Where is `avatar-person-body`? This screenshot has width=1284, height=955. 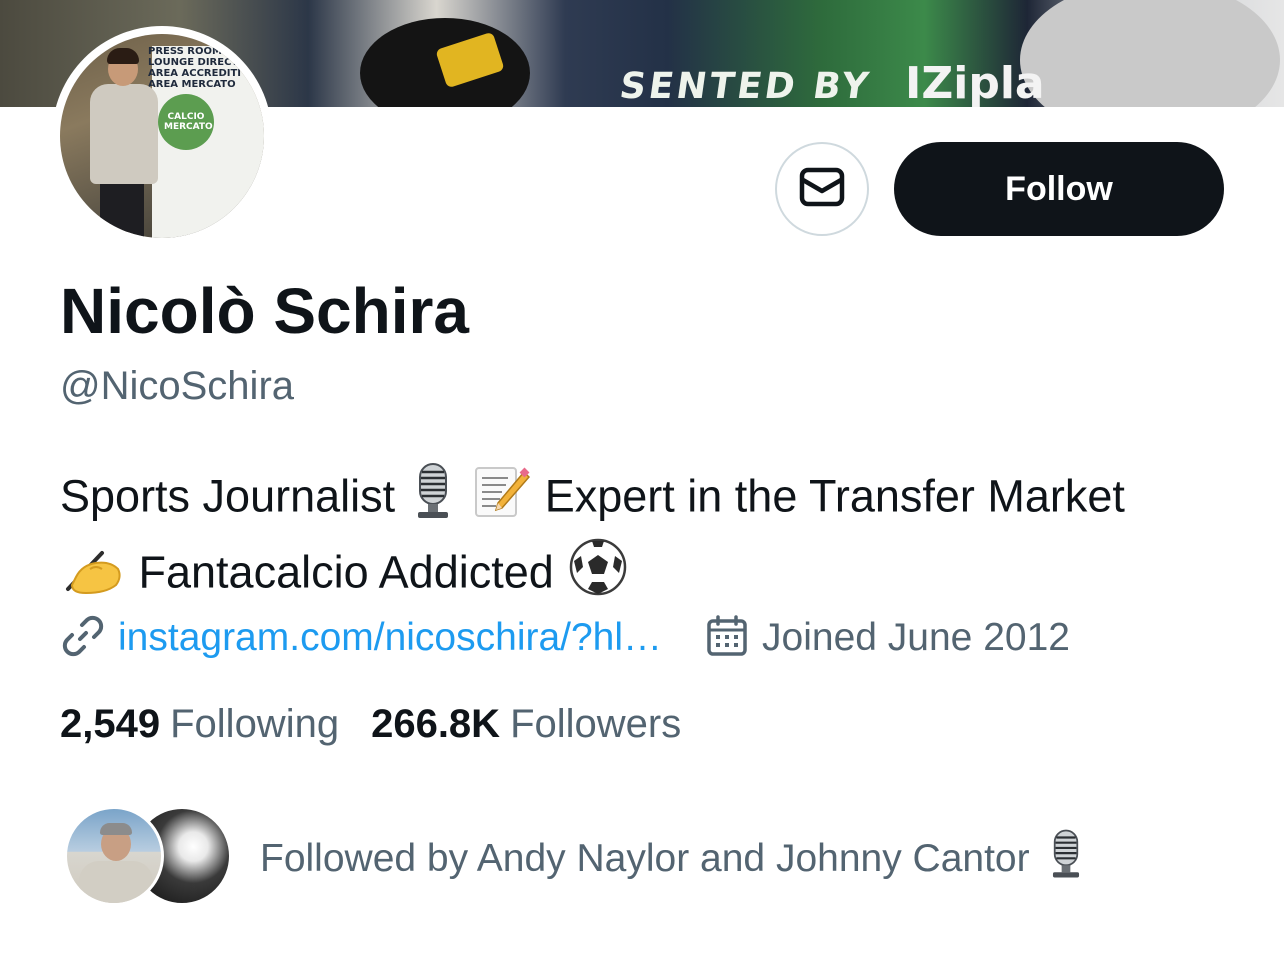 avatar-person-body is located at coordinates (124, 134).